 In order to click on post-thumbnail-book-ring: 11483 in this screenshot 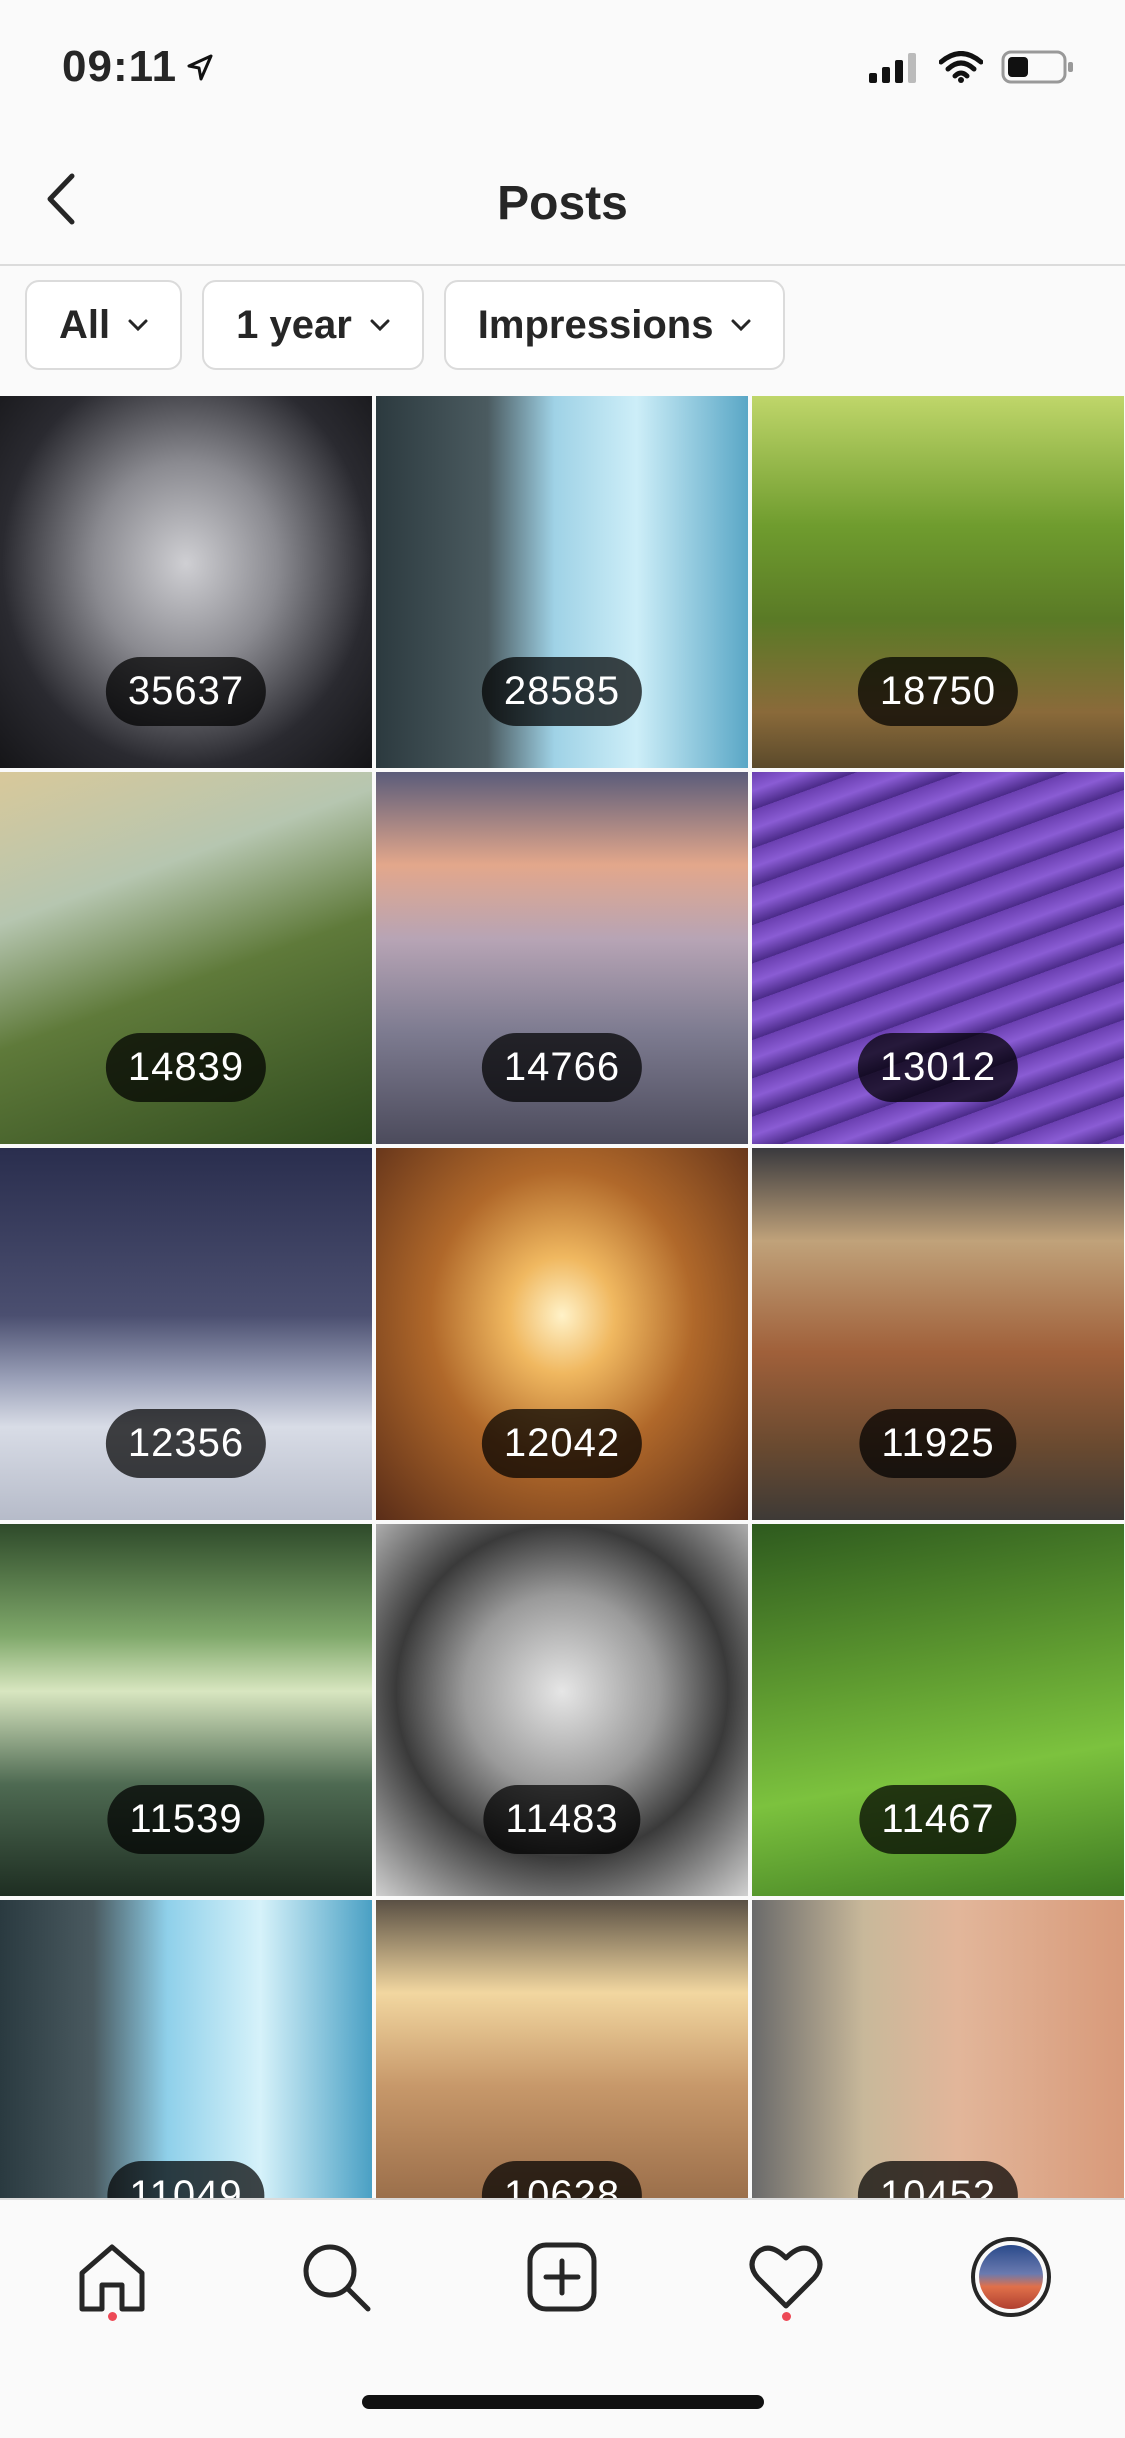, I will do `click(562, 1710)`.